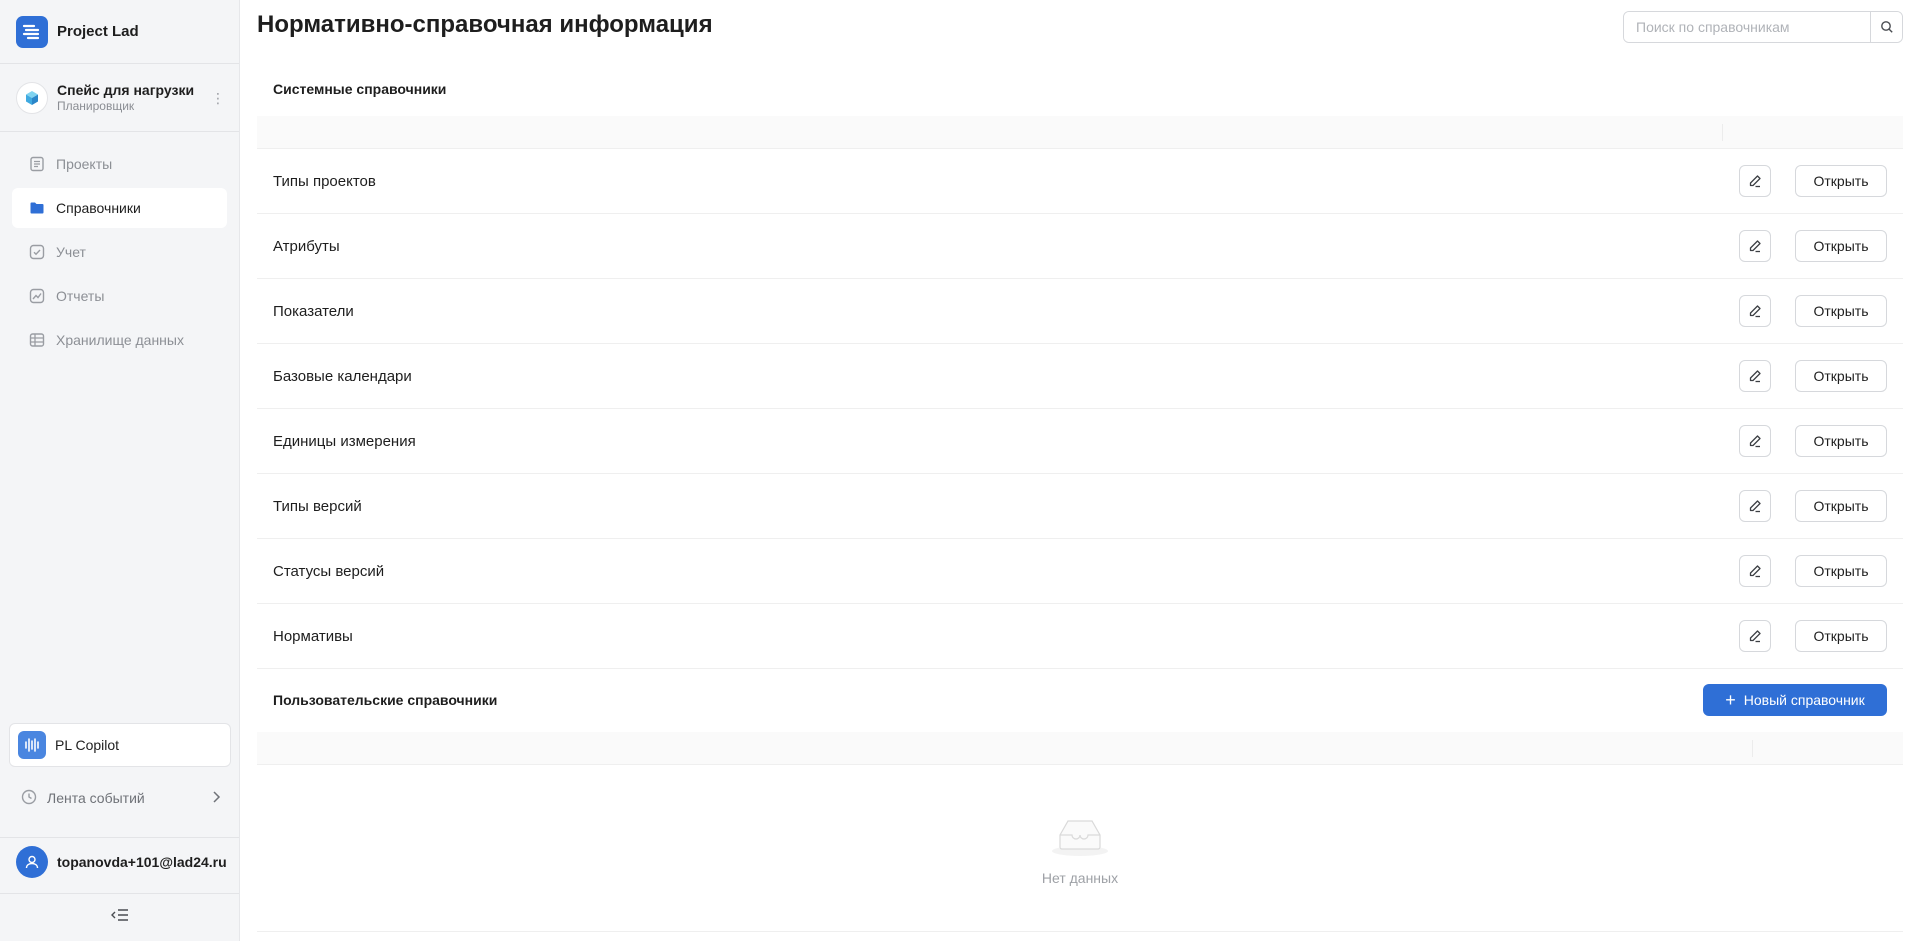 The height and width of the screenshot is (941, 1920). I want to click on custom-table-header, so click(1080, 748).